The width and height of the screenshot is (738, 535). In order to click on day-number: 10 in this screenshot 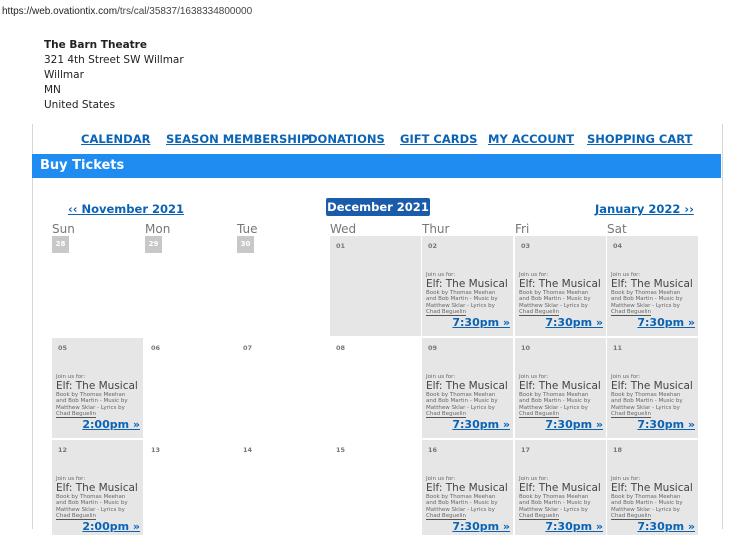, I will do `click(526, 348)`.